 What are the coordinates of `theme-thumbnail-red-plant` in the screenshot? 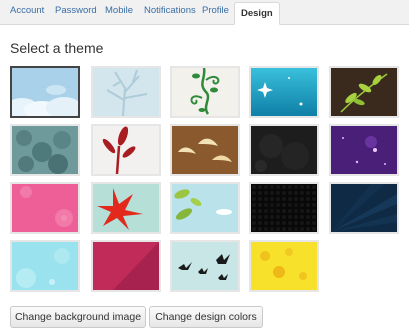 It's located at (126, 150).